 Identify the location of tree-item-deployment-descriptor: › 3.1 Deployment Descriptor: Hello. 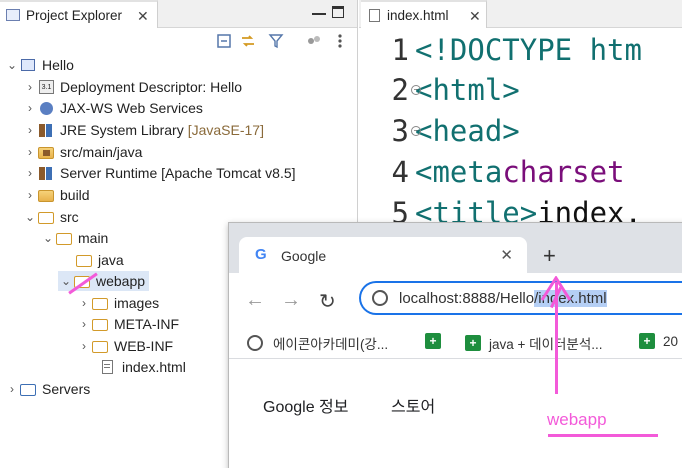
(132, 87).